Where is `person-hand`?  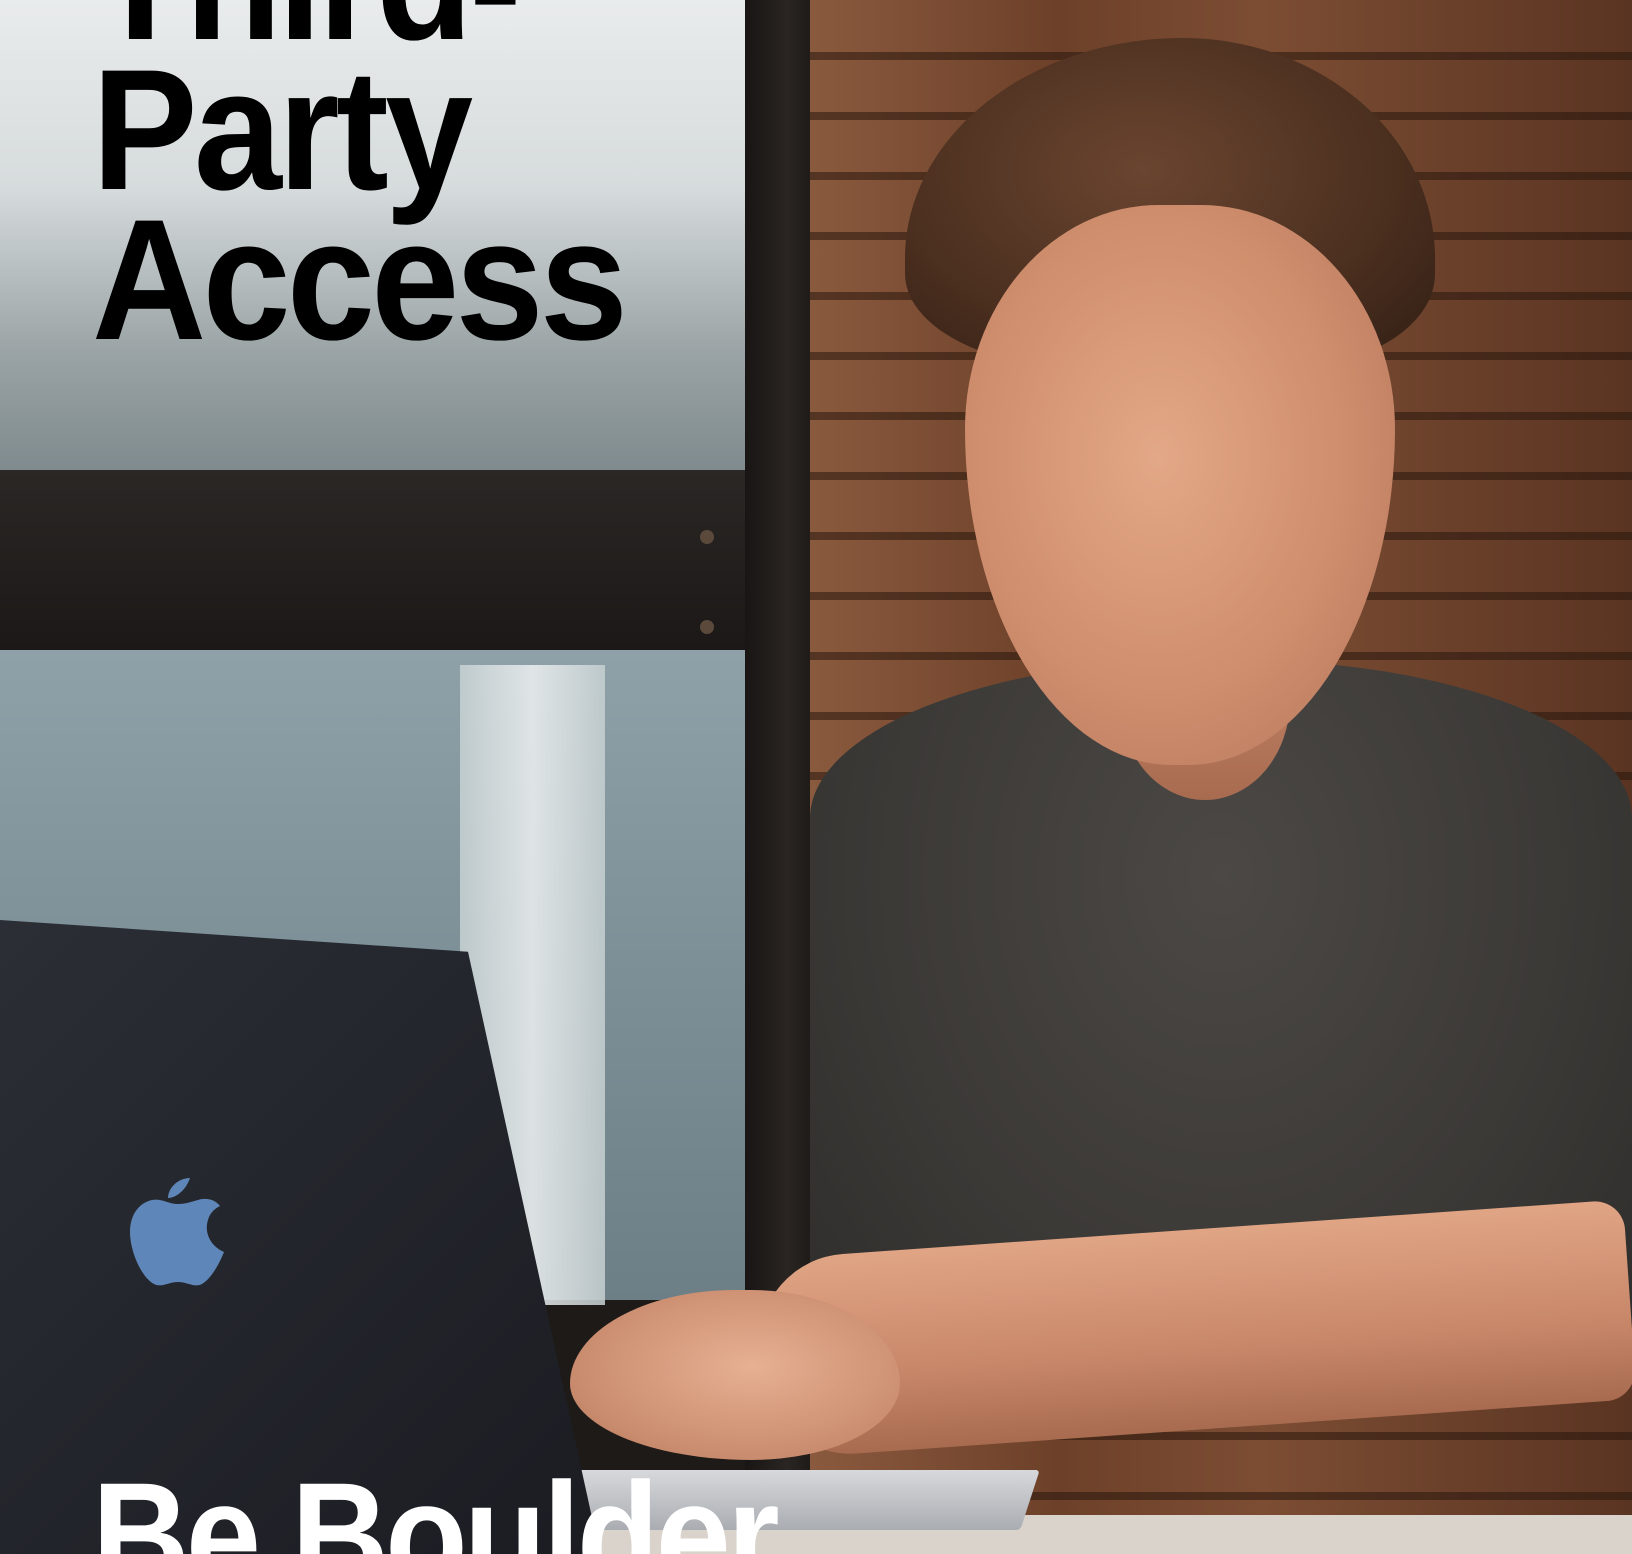
person-hand is located at coordinates (735, 1375).